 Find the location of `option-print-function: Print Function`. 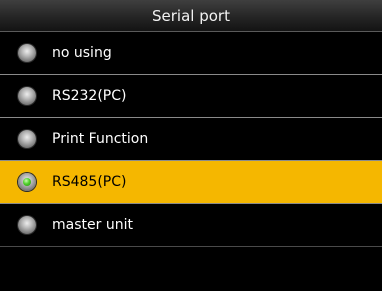

option-print-function: Print Function is located at coordinates (191, 139).